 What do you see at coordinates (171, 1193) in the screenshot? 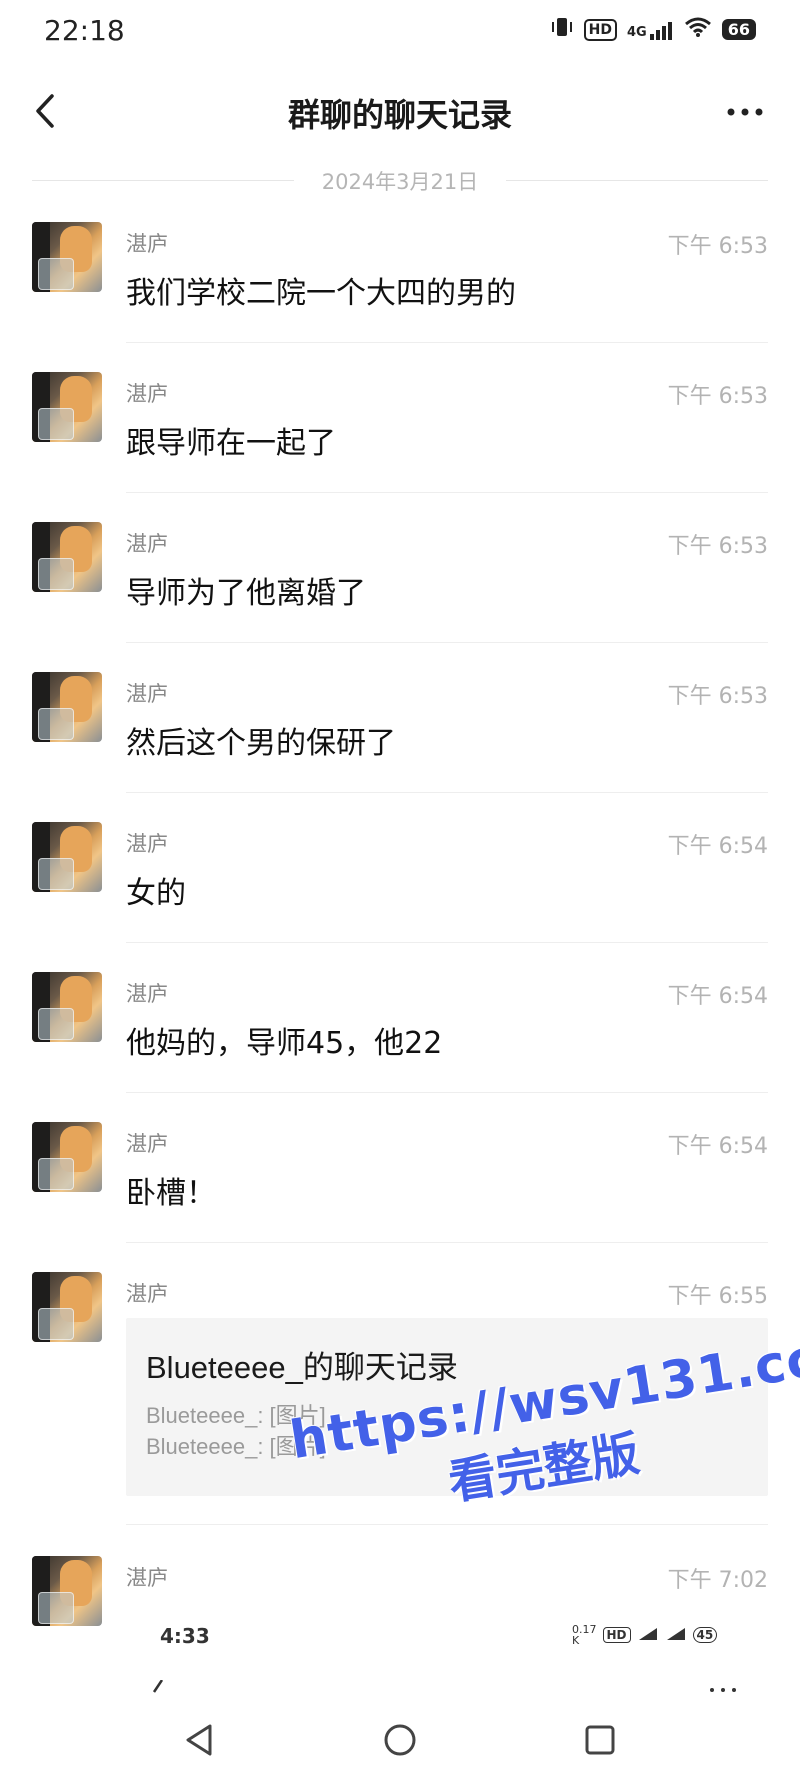
I see `message-text: 卧槽！` at bounding box center [171, 1193].